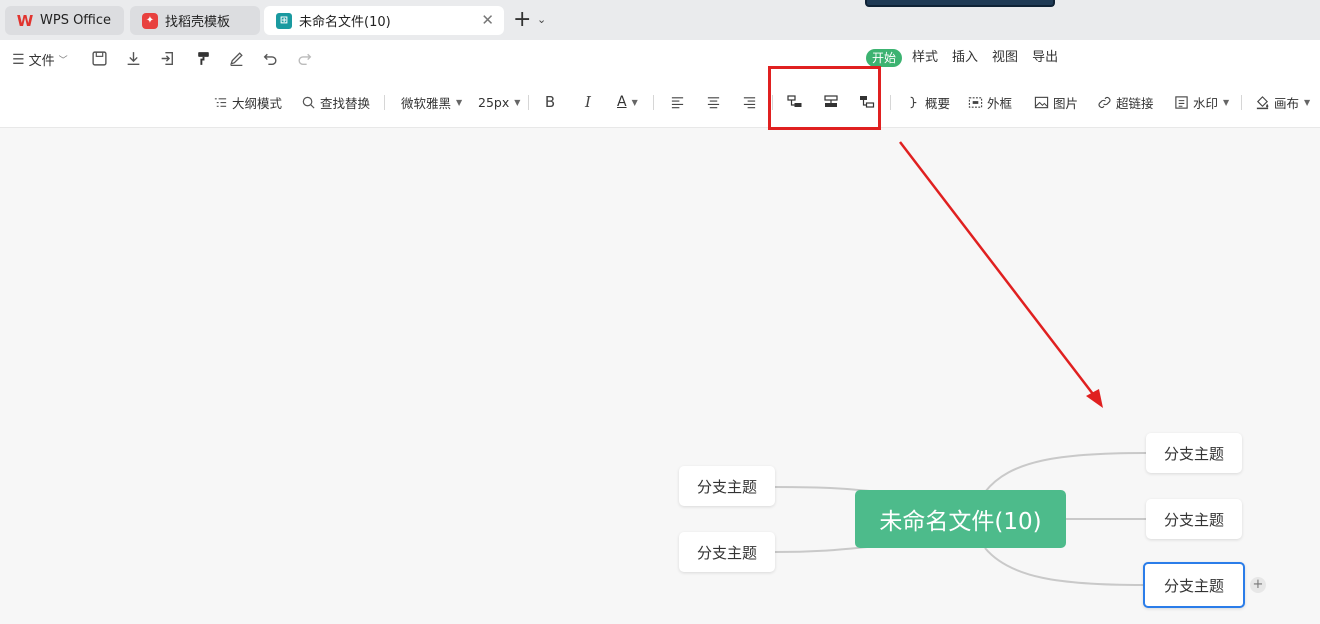 Image resolution: width=1320 pixels, height=624 pixels. I want to click on eraser-icon, so click(236, 58).